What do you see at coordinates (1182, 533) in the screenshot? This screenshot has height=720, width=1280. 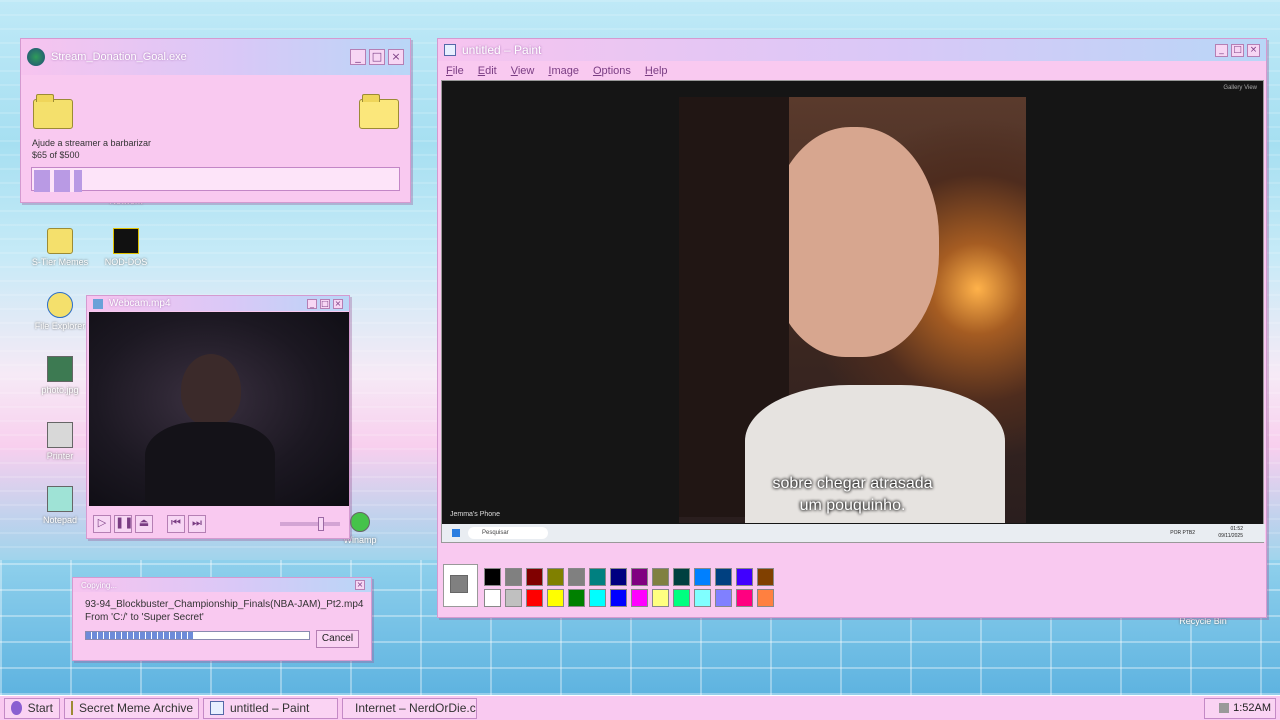 I see `inner-tray-lang: POR PTB2` at bounding box center [1182, 533].